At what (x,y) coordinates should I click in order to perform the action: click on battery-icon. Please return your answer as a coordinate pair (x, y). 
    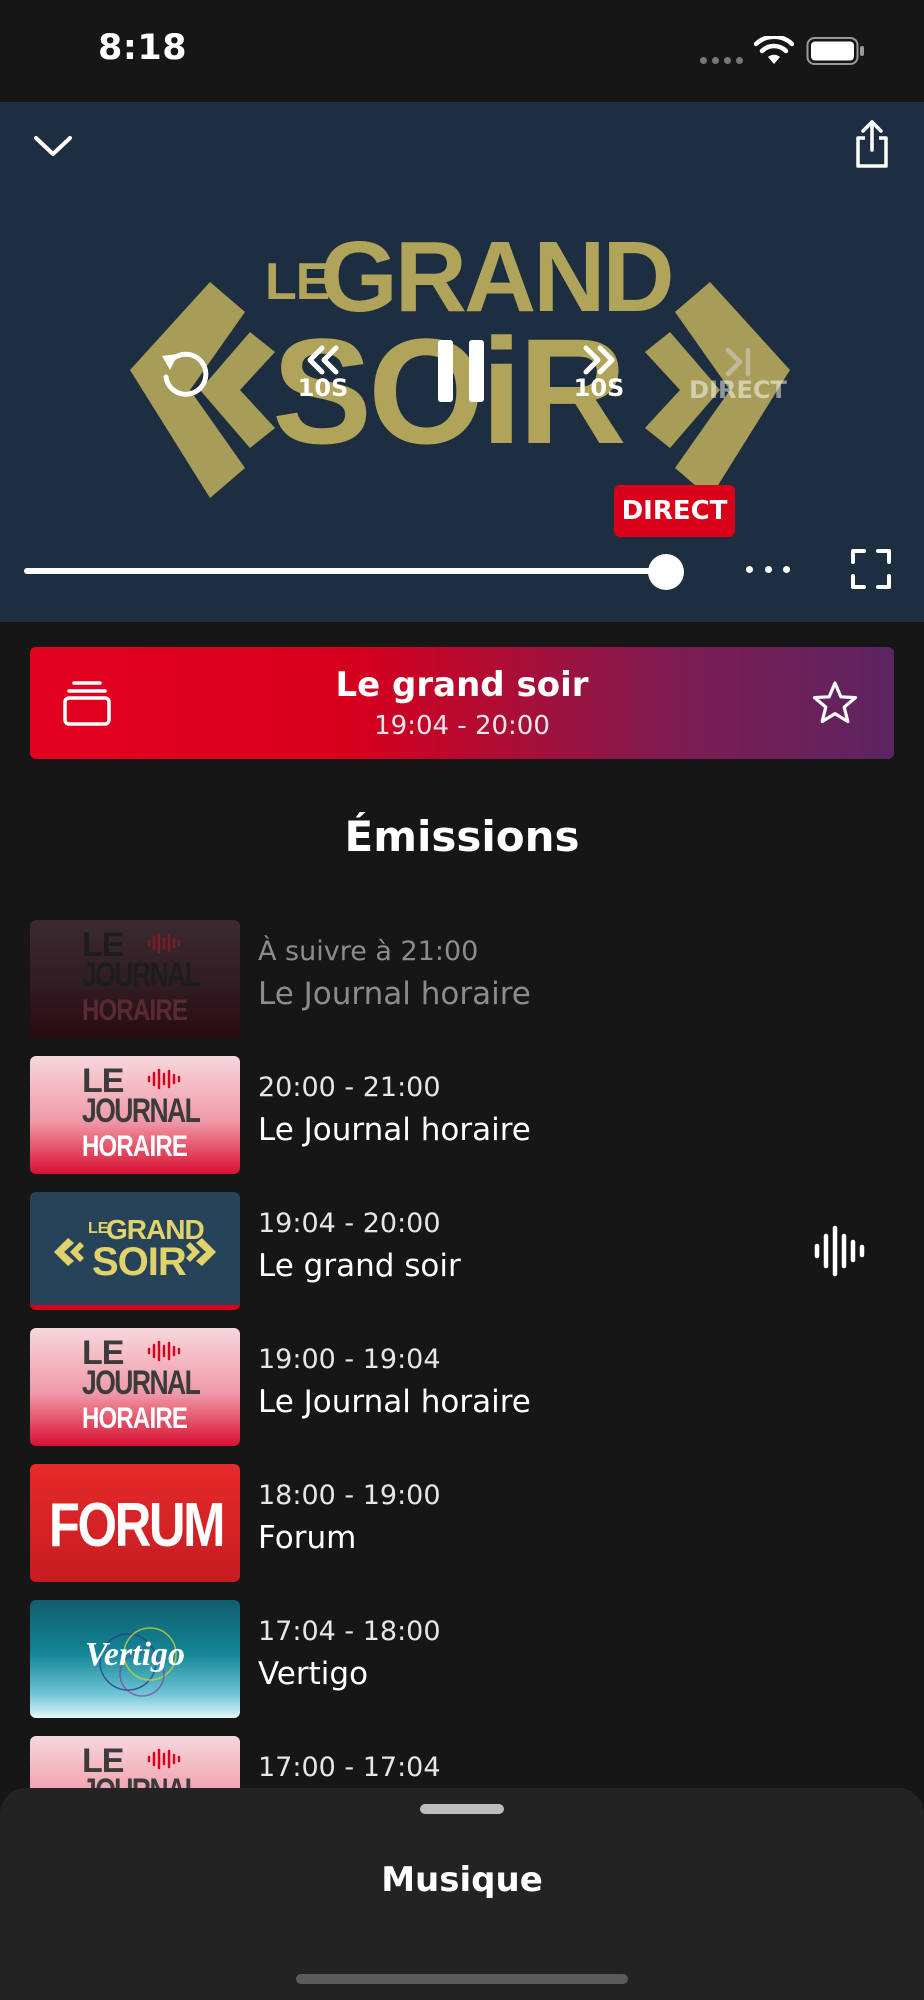
    Looking at the image, I should click on (835, 51).